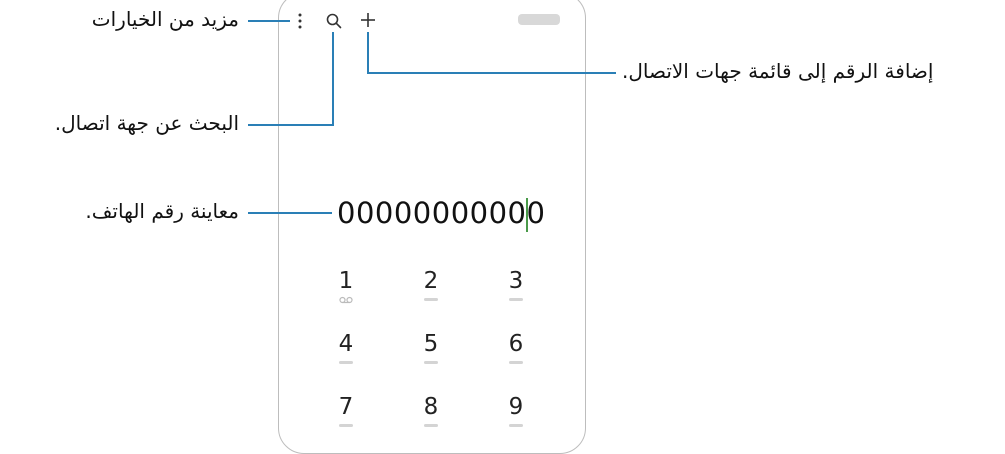  What do you see at coordinates (346, 407) in the screenshot?
I see `key-digit: 7` at bounding box center [346, 407].